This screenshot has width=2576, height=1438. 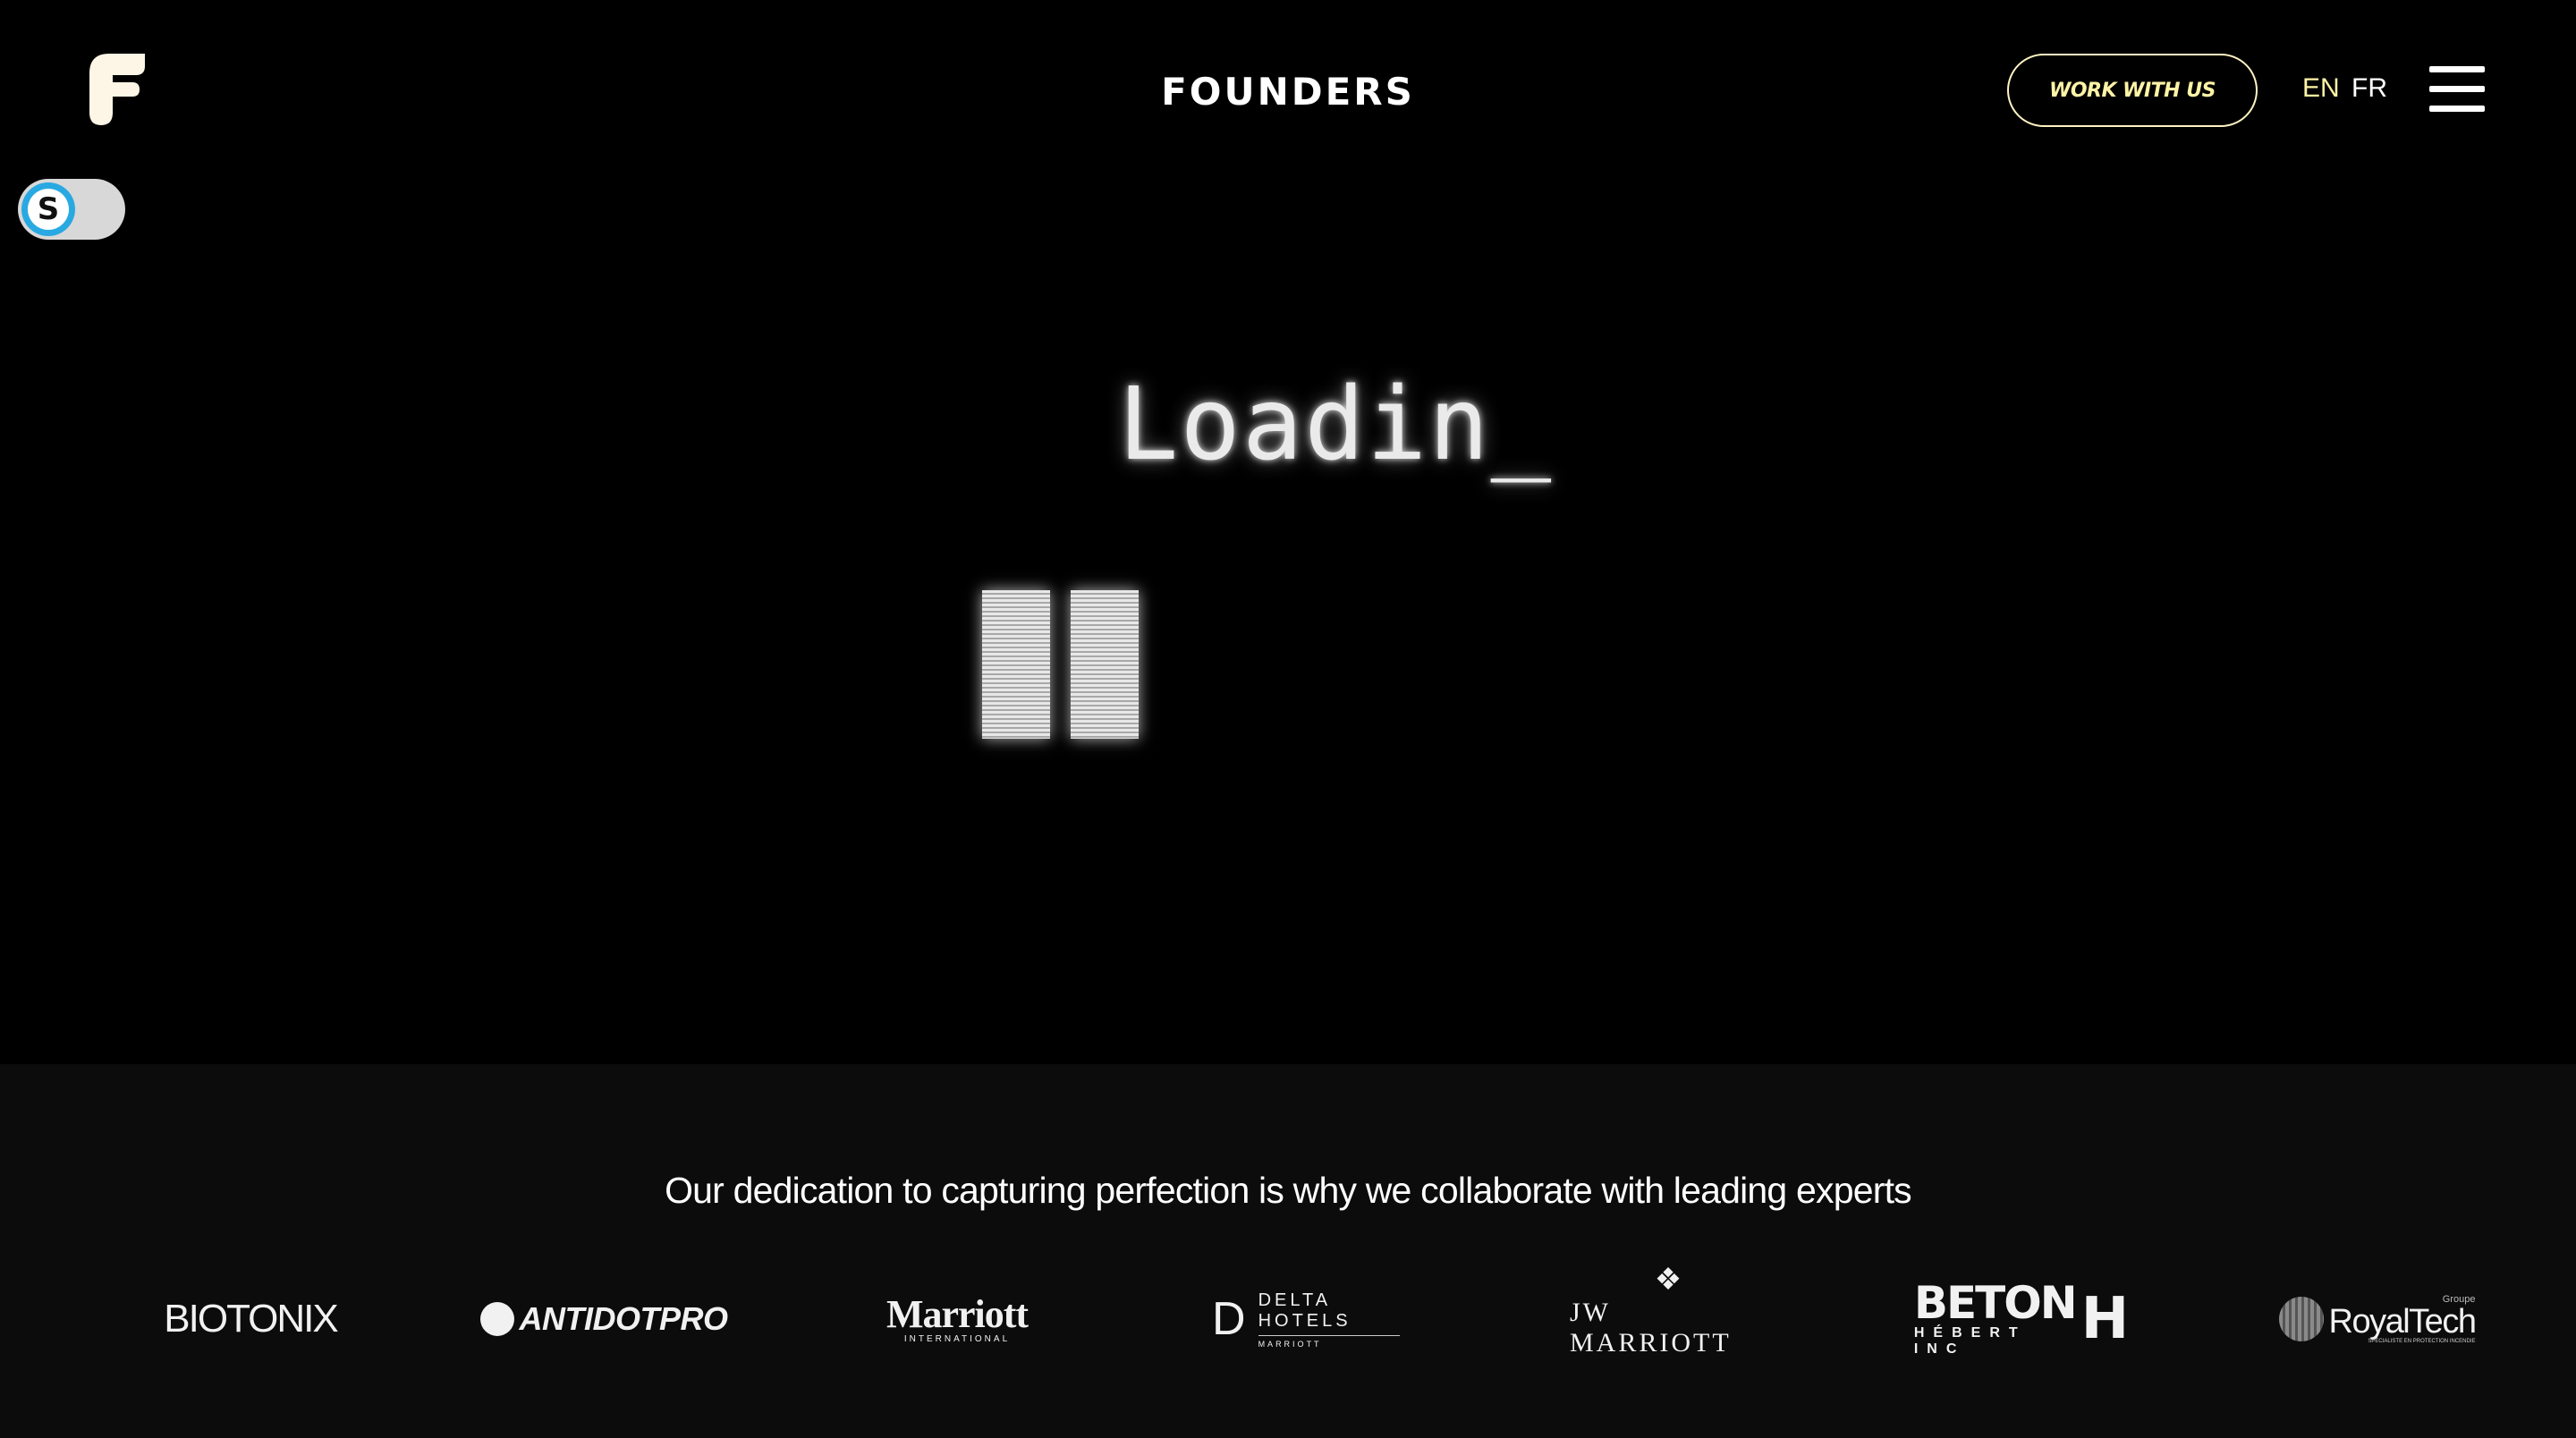 I want to click on royaltech-circle-icon, so click(x=2301, y=1319).